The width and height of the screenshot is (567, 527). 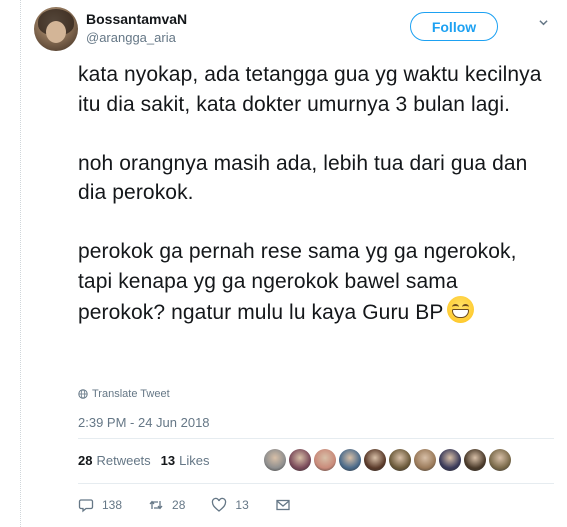 I want to click on tweet-actions: 138 28 13, so click(x=197, y=505).